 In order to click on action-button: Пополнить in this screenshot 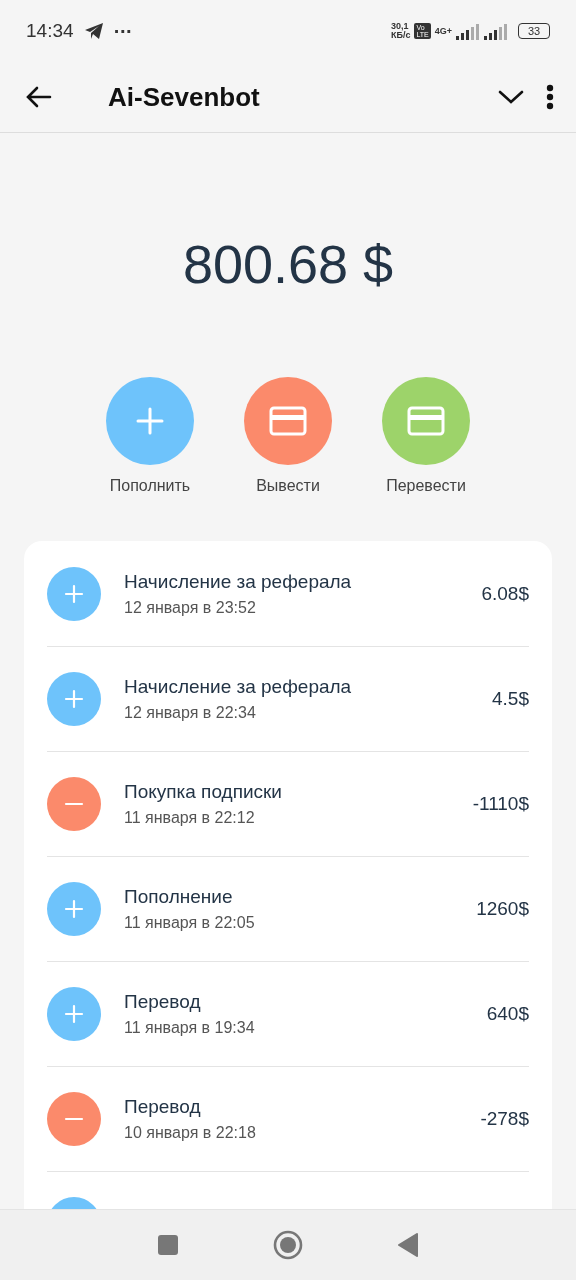, I will do `click(150, 436)`.